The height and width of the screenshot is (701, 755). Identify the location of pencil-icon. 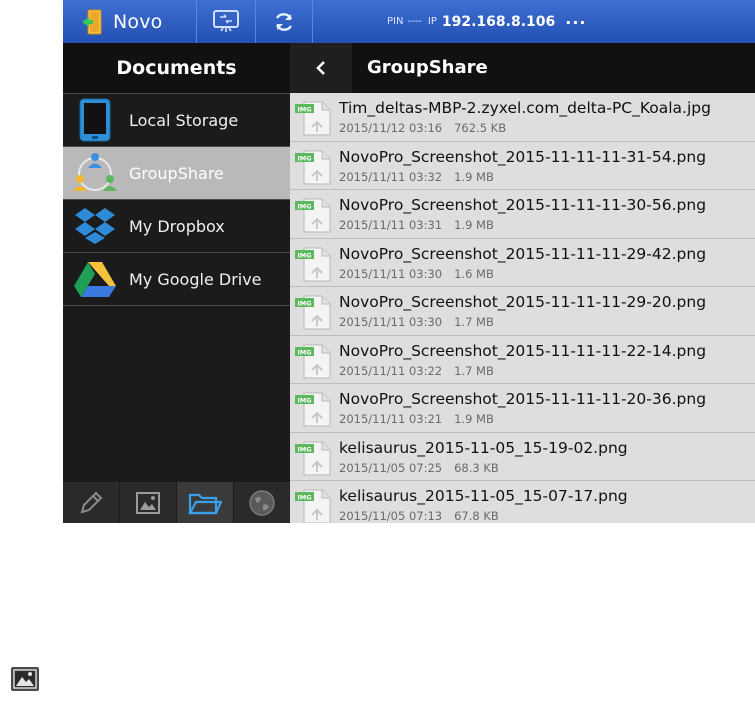
(91, 502).